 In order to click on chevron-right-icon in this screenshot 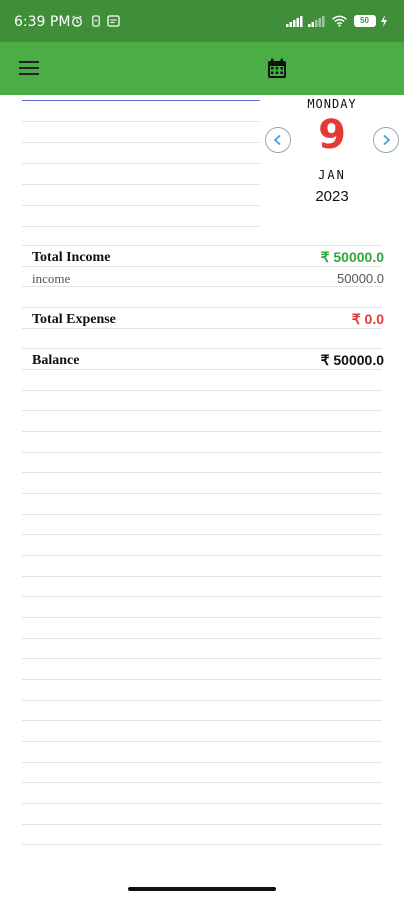, I will do `click(387, 140)`.